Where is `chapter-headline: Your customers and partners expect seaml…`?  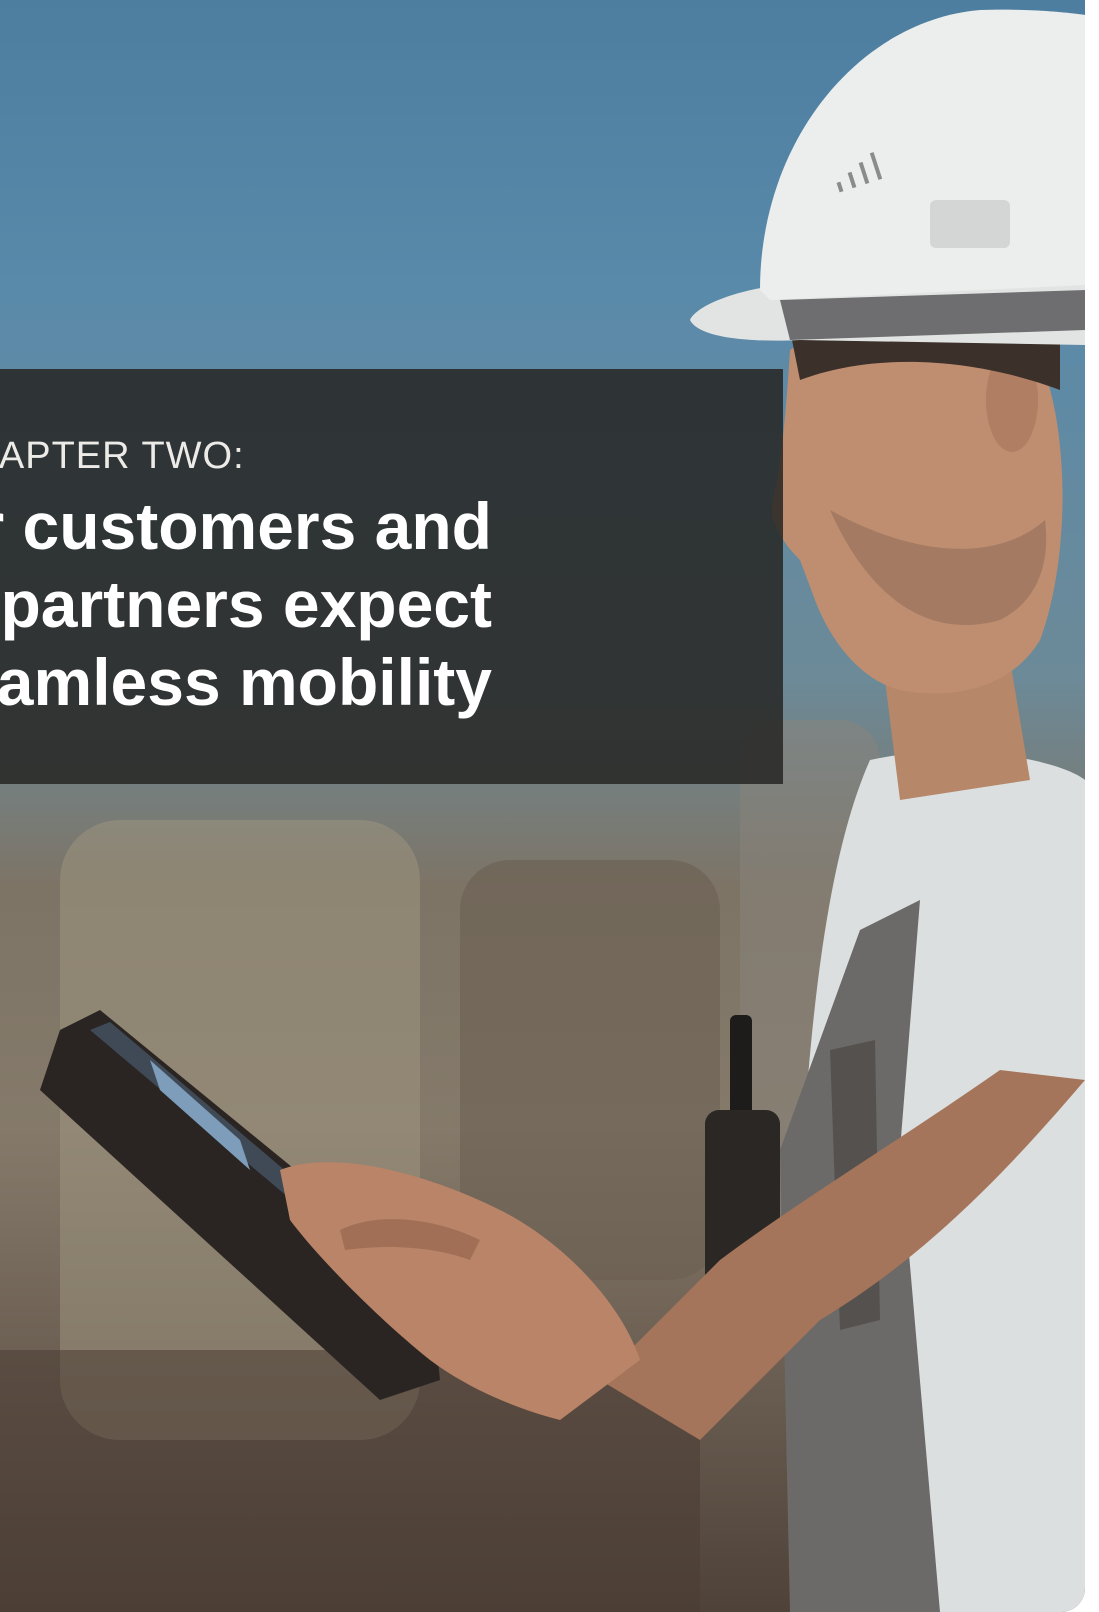 chapter-headline: Your customers and partners expect seaml… is located at coordinates (391, 633).